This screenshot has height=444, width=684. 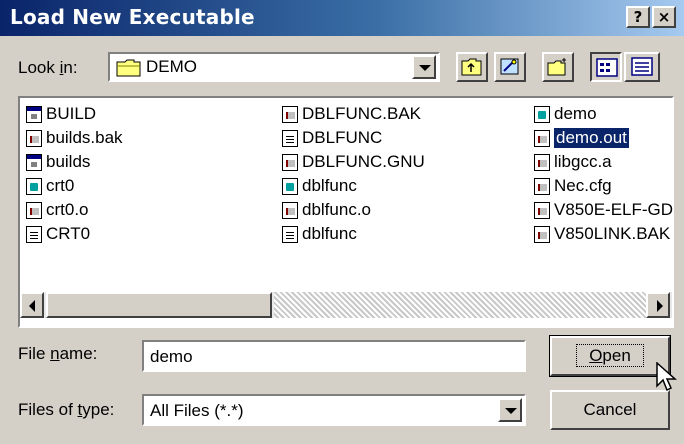 What do you see at coordinates (612, 233) in the screenshot?
I see `file-name: V850LINK.BAK` at bounding box center [612, 233].